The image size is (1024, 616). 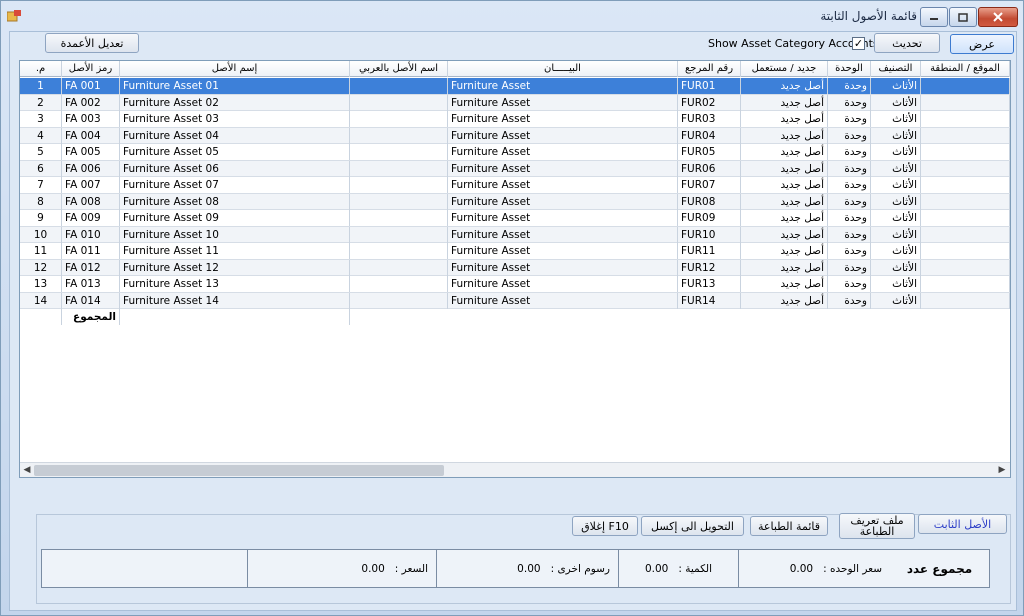 I want to click on scroll-right-icon: ▶, so click(x=1002, y=470).